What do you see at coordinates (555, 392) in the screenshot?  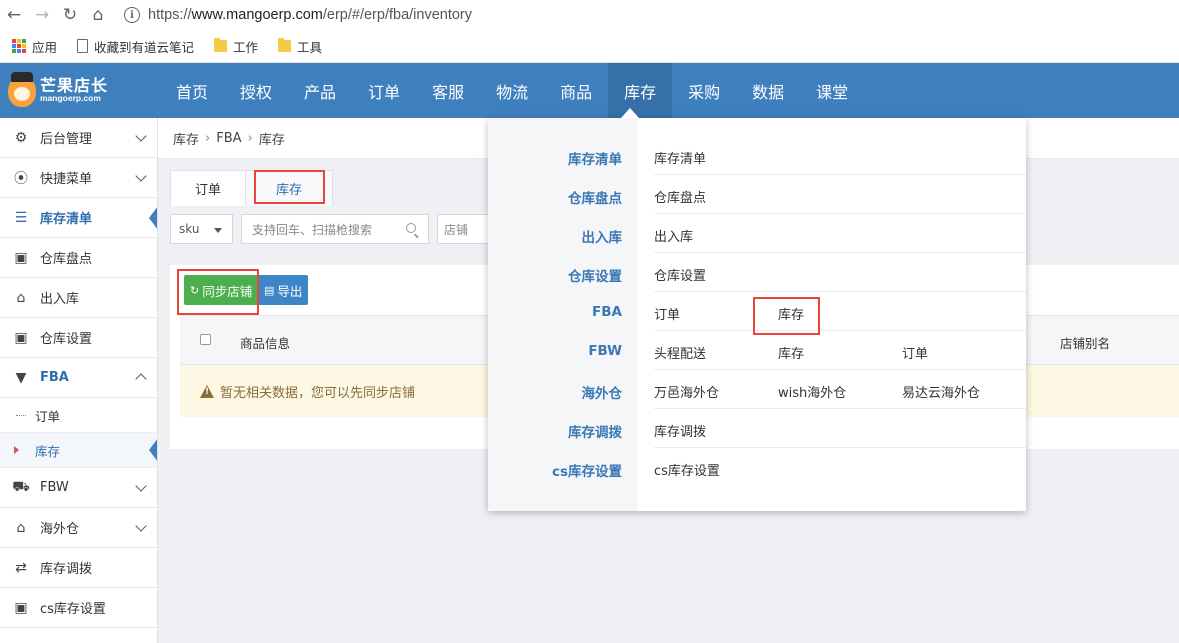 I see `menu-category: 海外仓` at bounding box center [555, 392].